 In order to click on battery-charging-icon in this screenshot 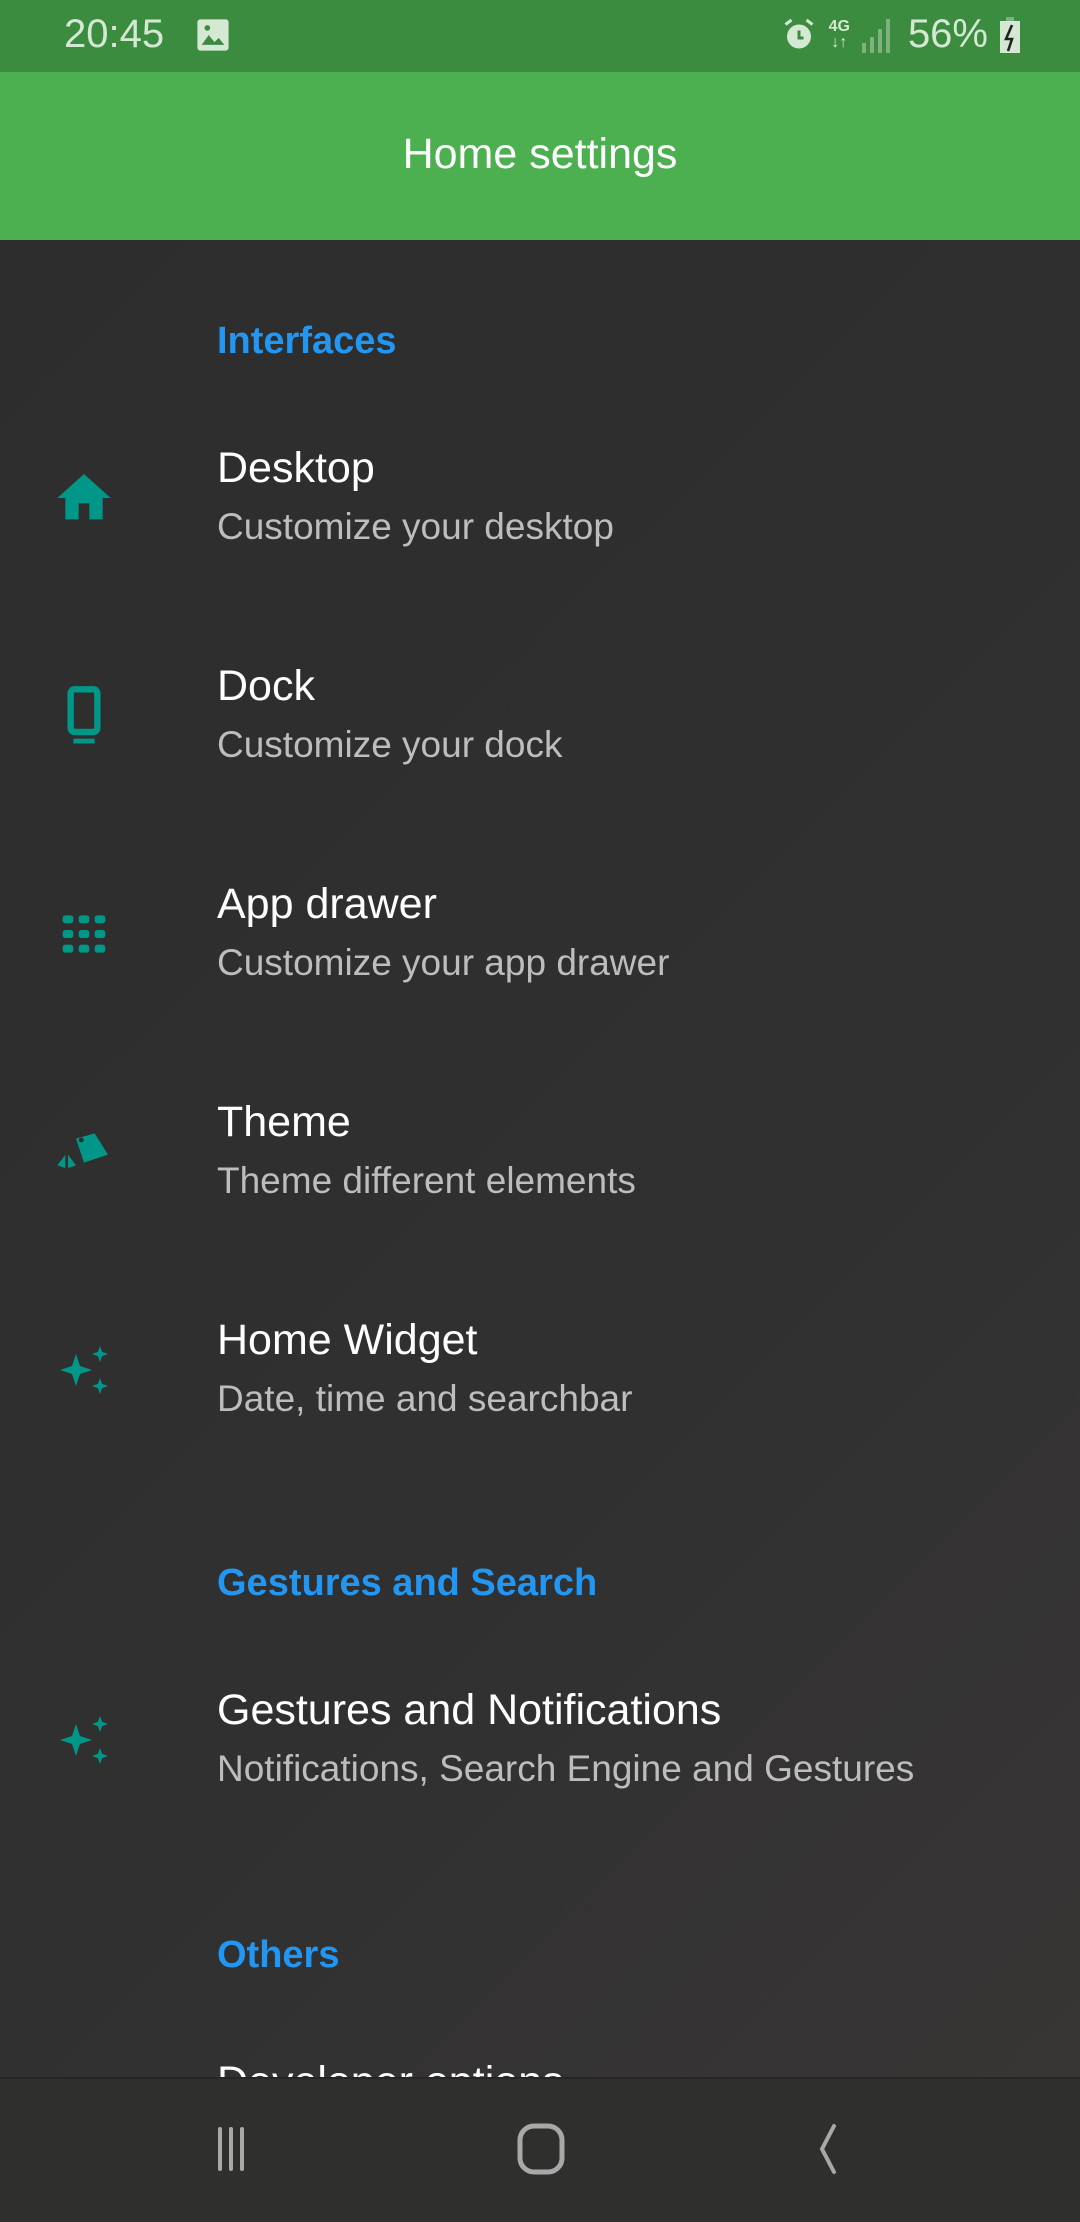, I will do `click(1010, 34)`.